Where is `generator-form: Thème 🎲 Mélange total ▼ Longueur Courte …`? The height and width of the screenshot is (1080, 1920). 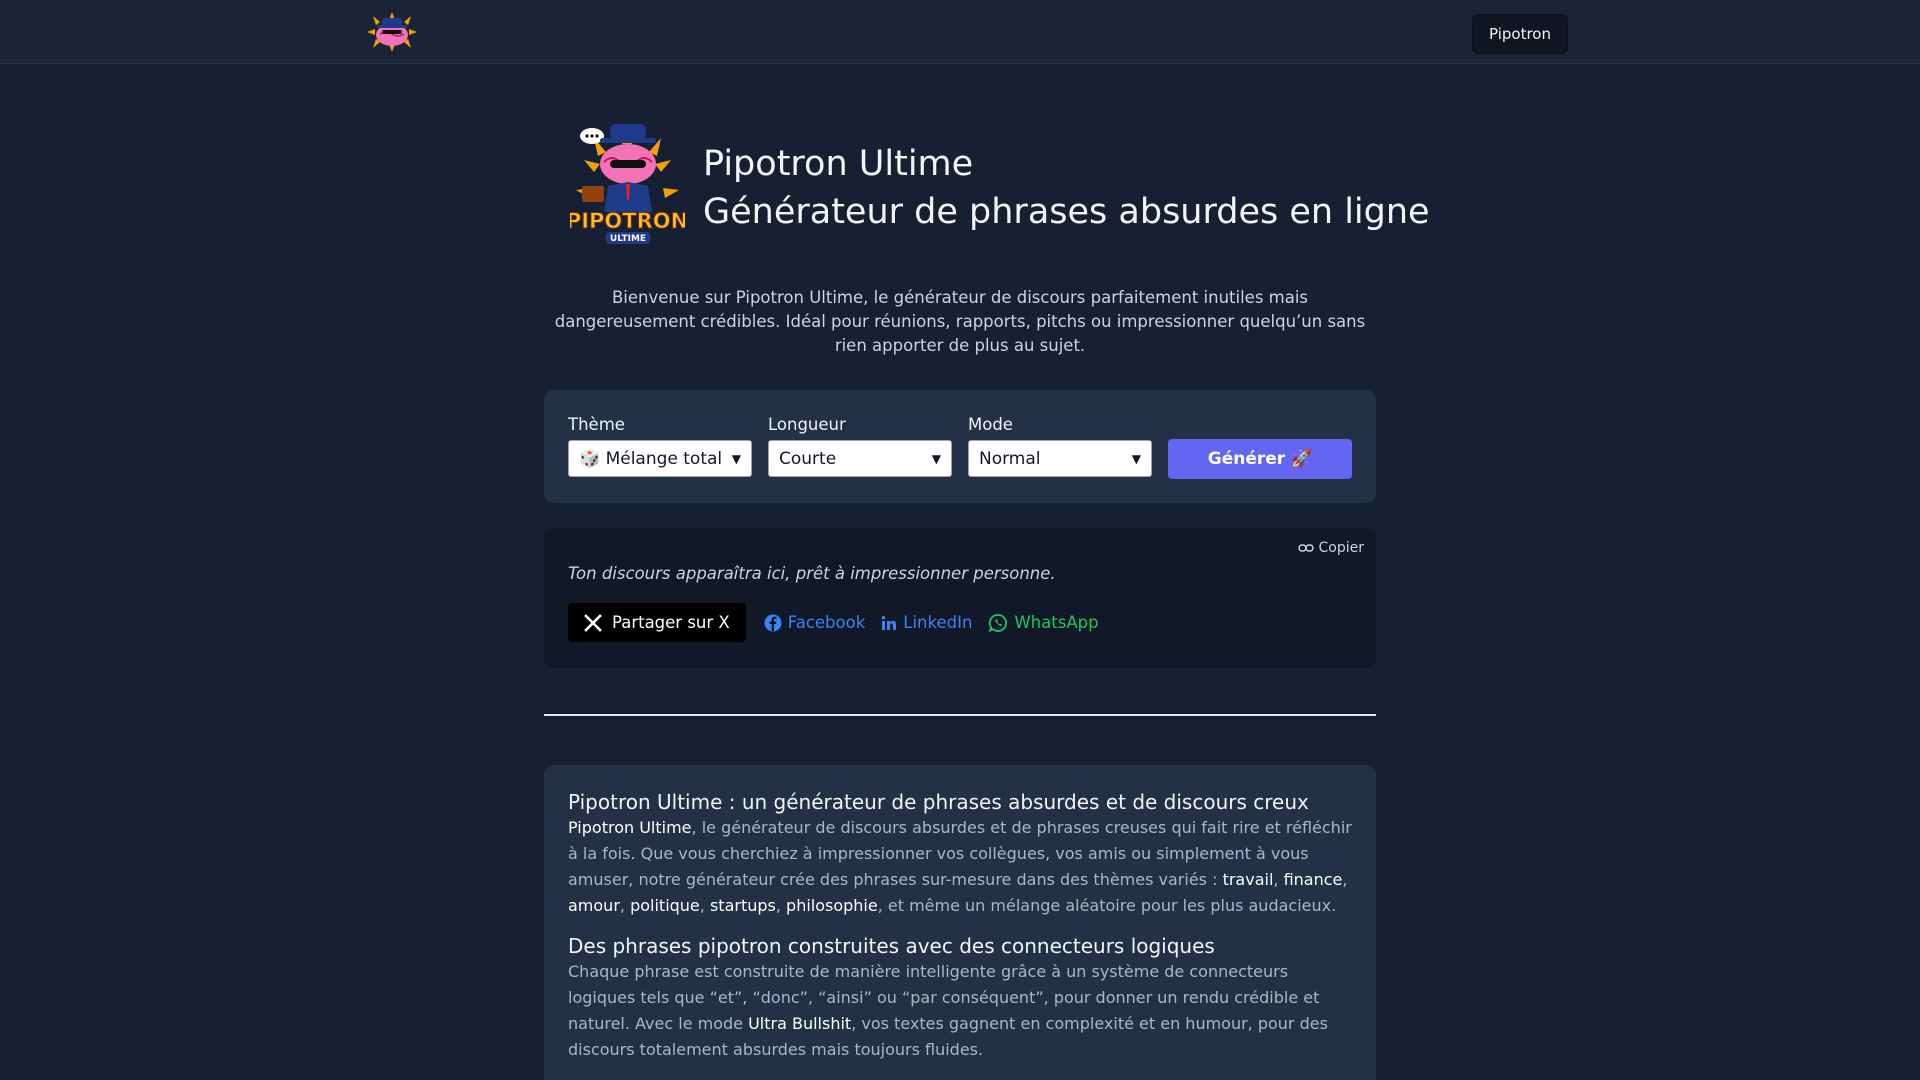 generator-form: Thème 🎲 Mélange total ▼ Longueur Courte … is located at coordinates (960, 446).